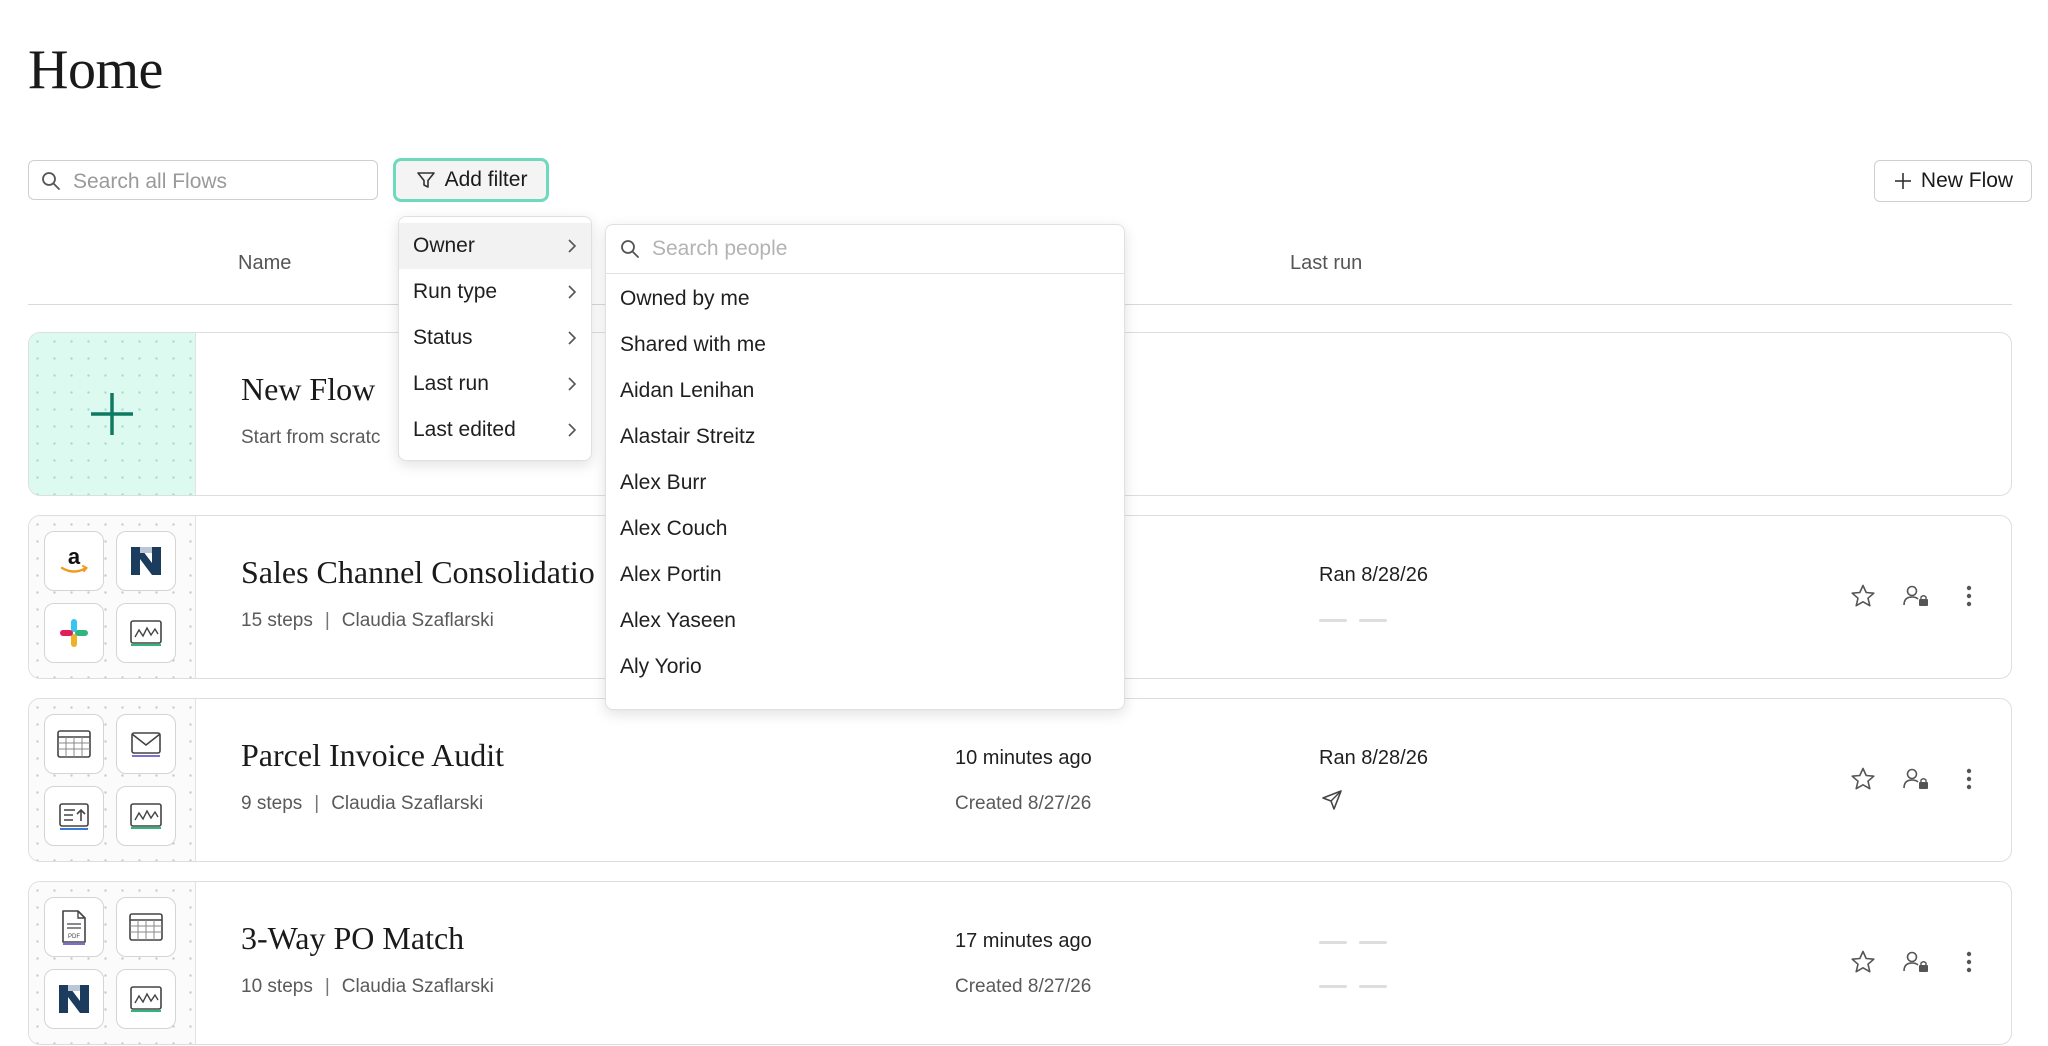 This screenshot has width=2048, height=1046. I want to click on flow-steps: 15 steps, so click(277, 620).